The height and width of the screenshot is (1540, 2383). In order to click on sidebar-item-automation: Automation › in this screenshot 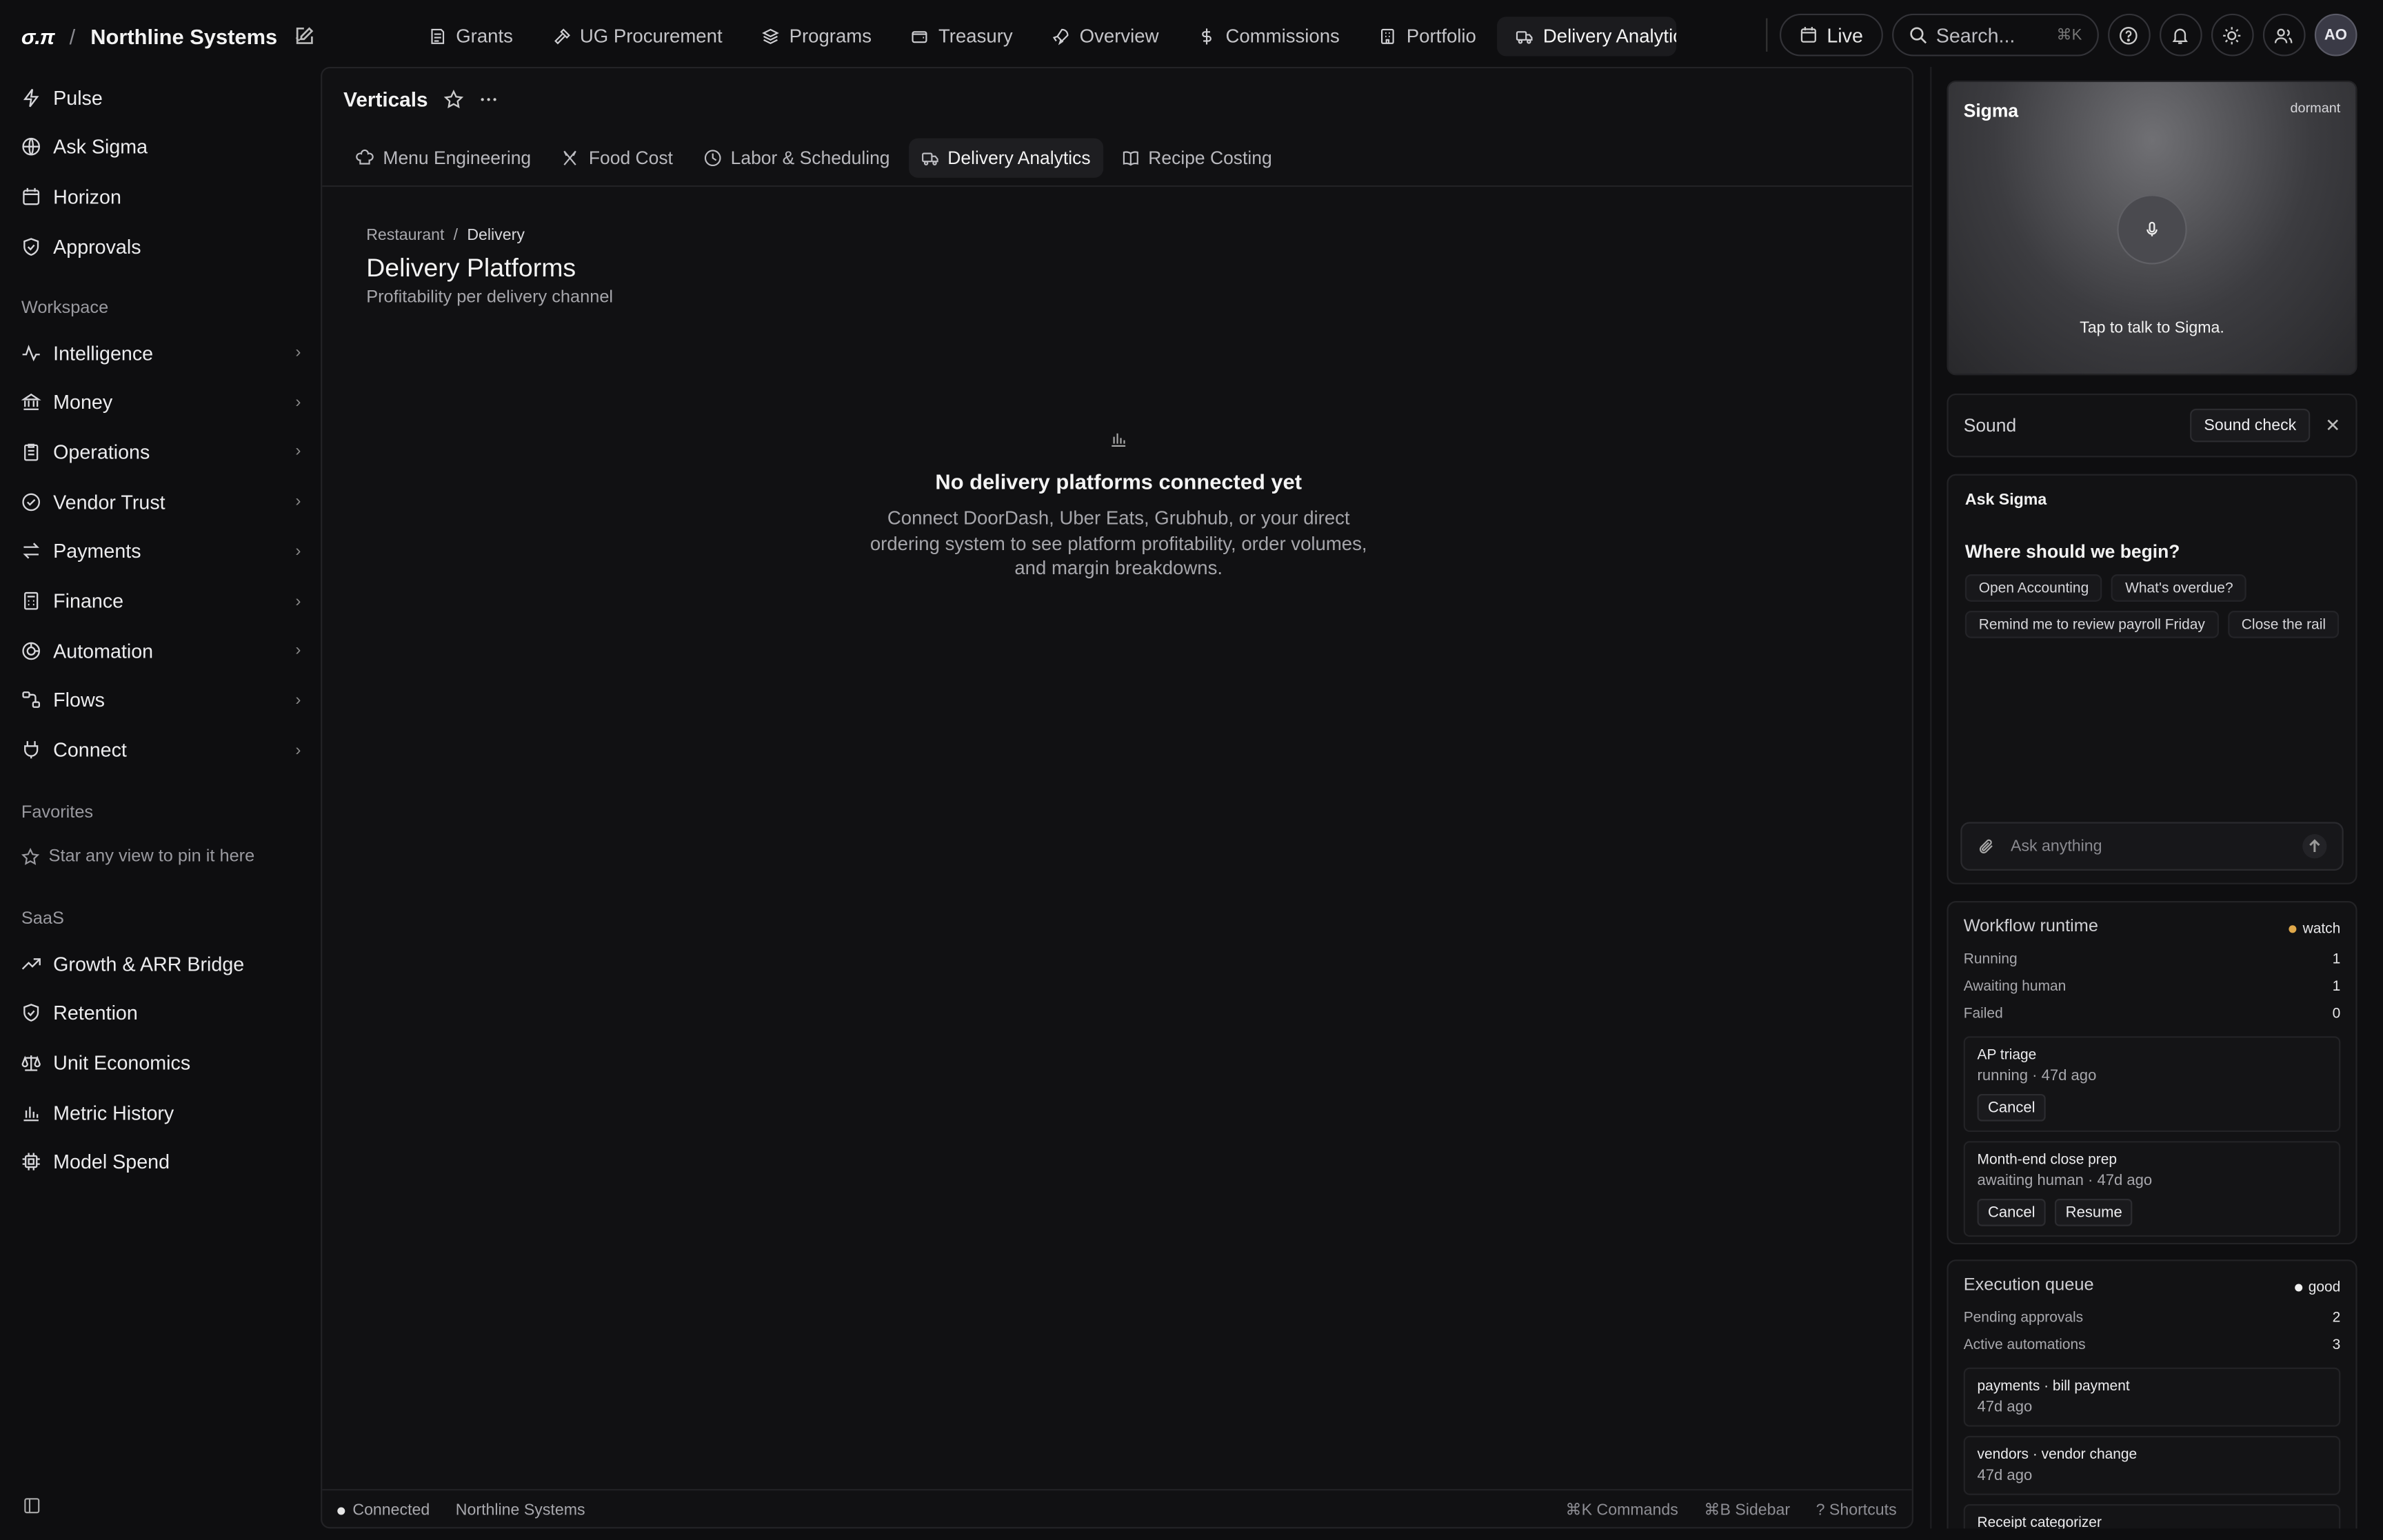, I will do `click(150, 651)`.